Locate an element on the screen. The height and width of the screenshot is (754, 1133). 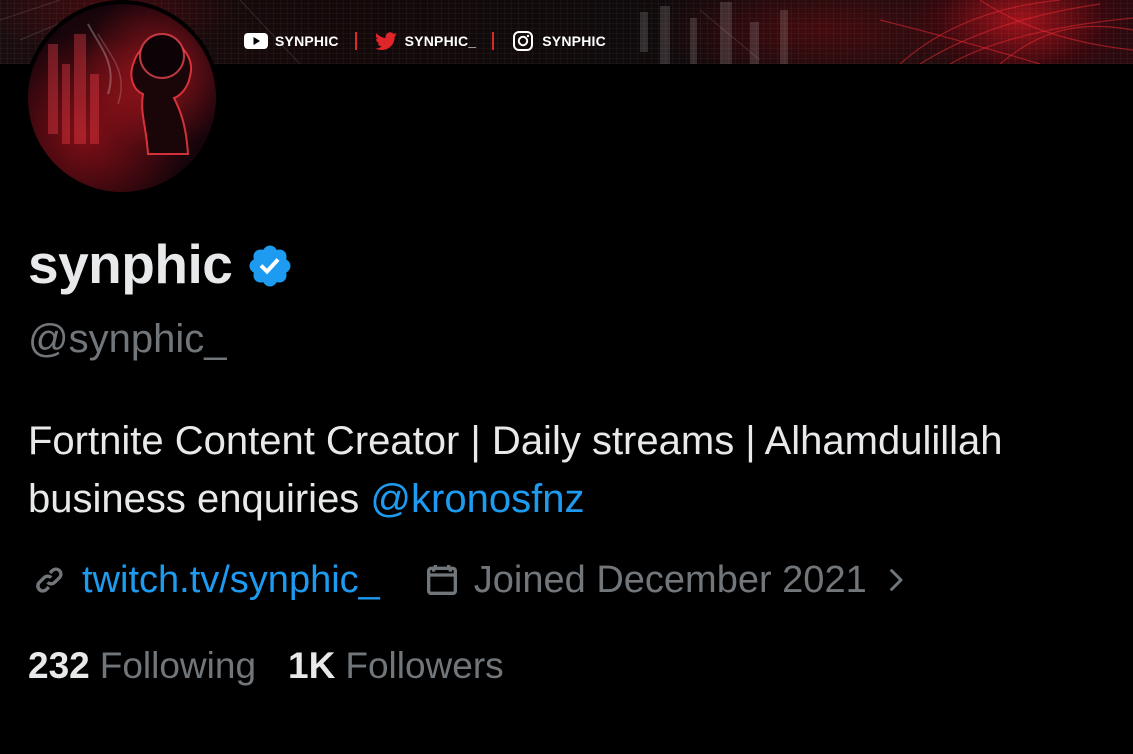
verified-badge-icon is located at coordinates (270, 266).